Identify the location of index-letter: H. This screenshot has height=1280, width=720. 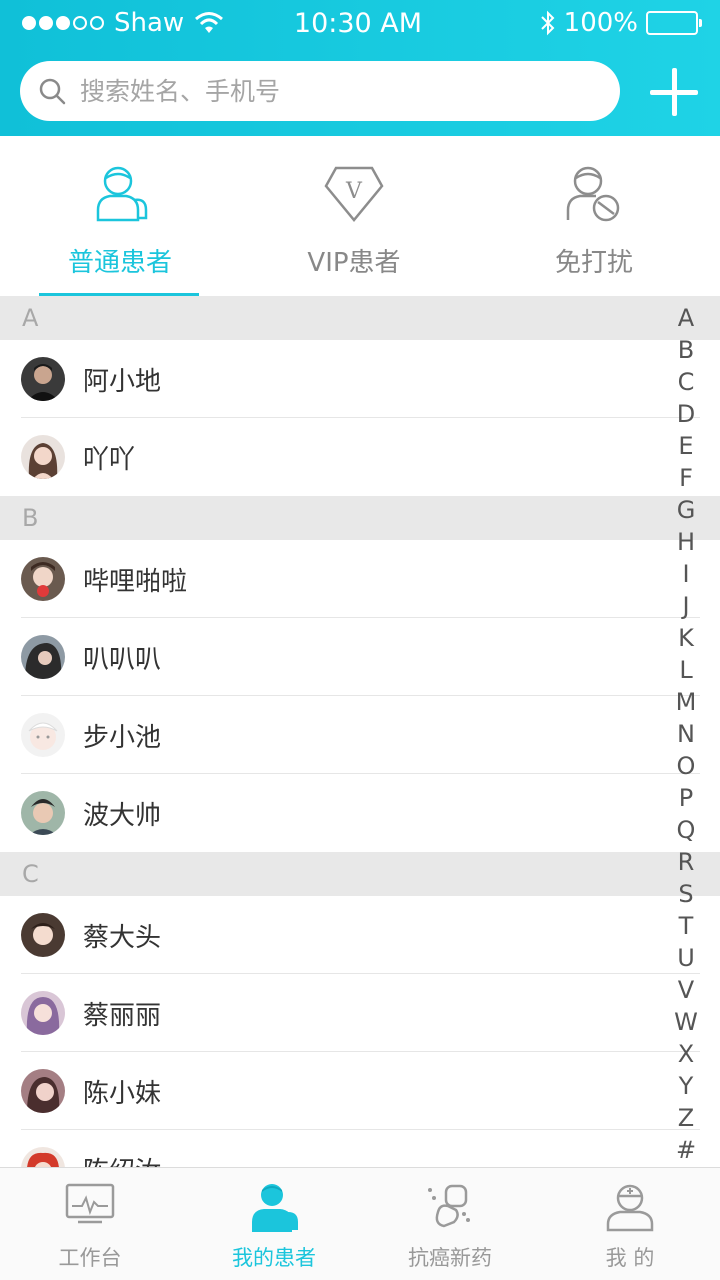
(686, 542).